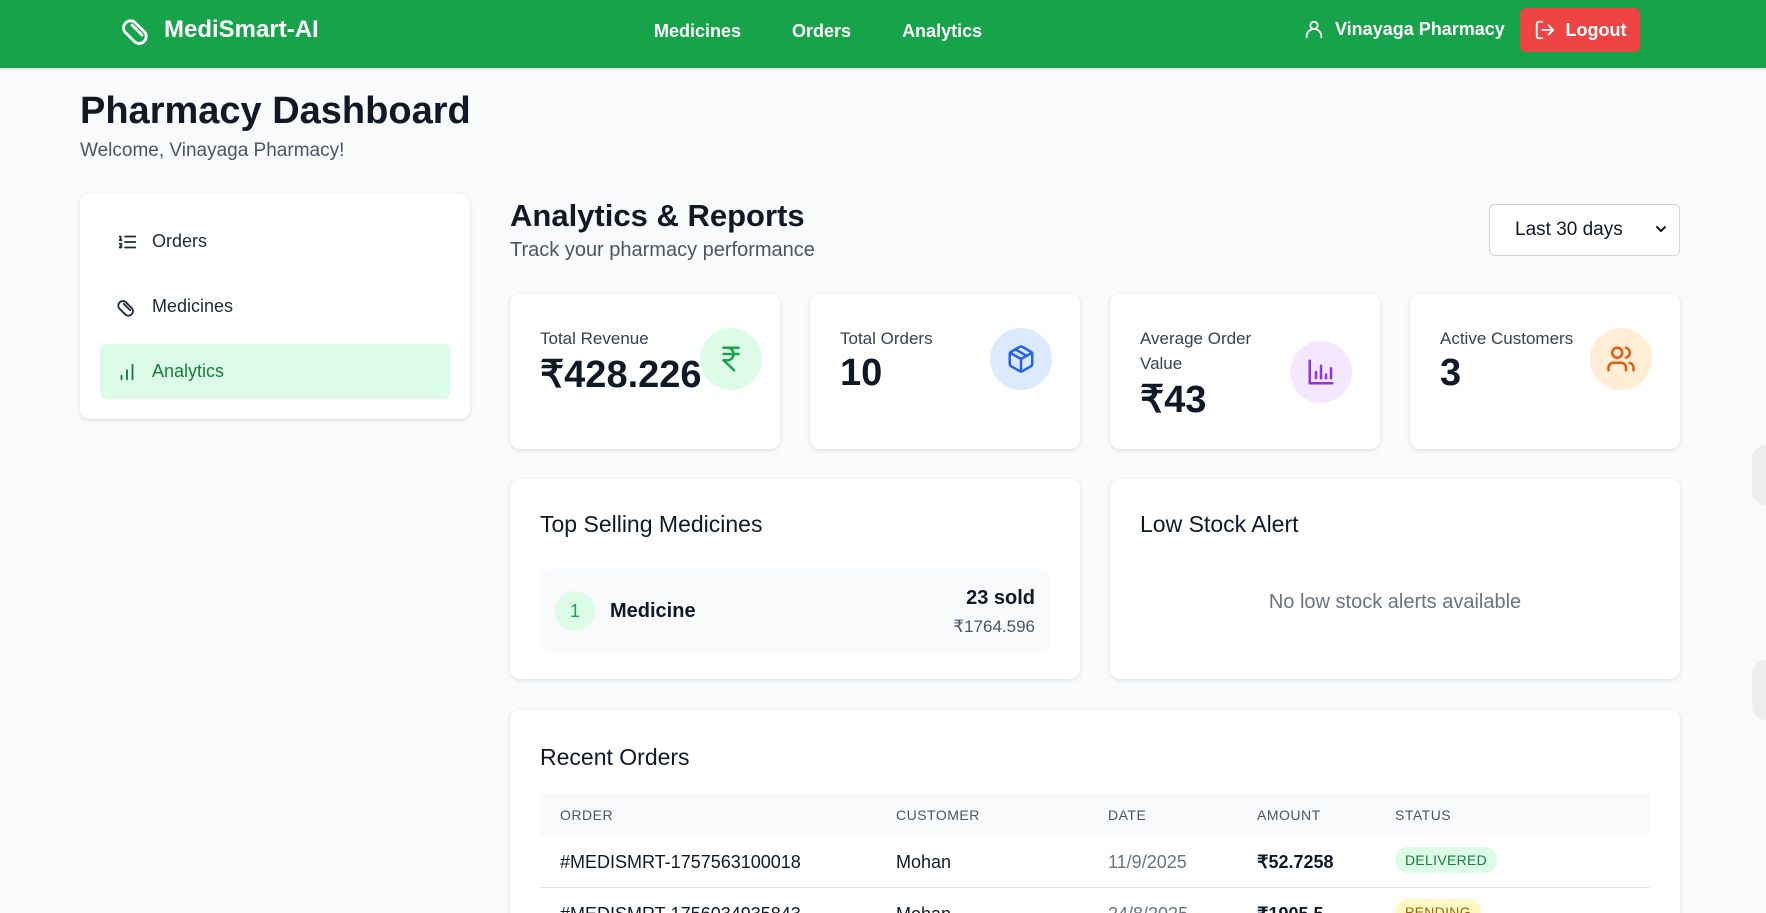  I want to click on order-id: #MEDISMRT-1757563100018, so click(680, 862).